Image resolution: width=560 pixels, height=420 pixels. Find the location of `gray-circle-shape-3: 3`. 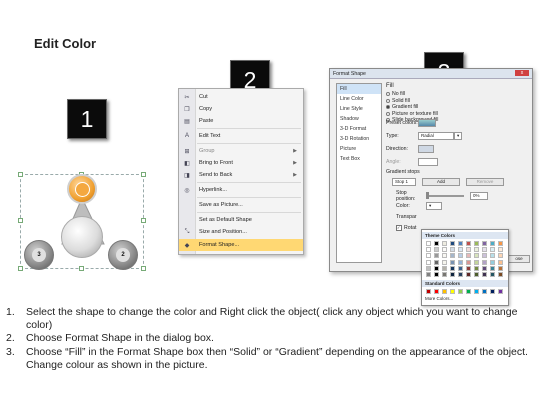

gray-circle-shape-3: 3 is located at coordinates (39, 255).